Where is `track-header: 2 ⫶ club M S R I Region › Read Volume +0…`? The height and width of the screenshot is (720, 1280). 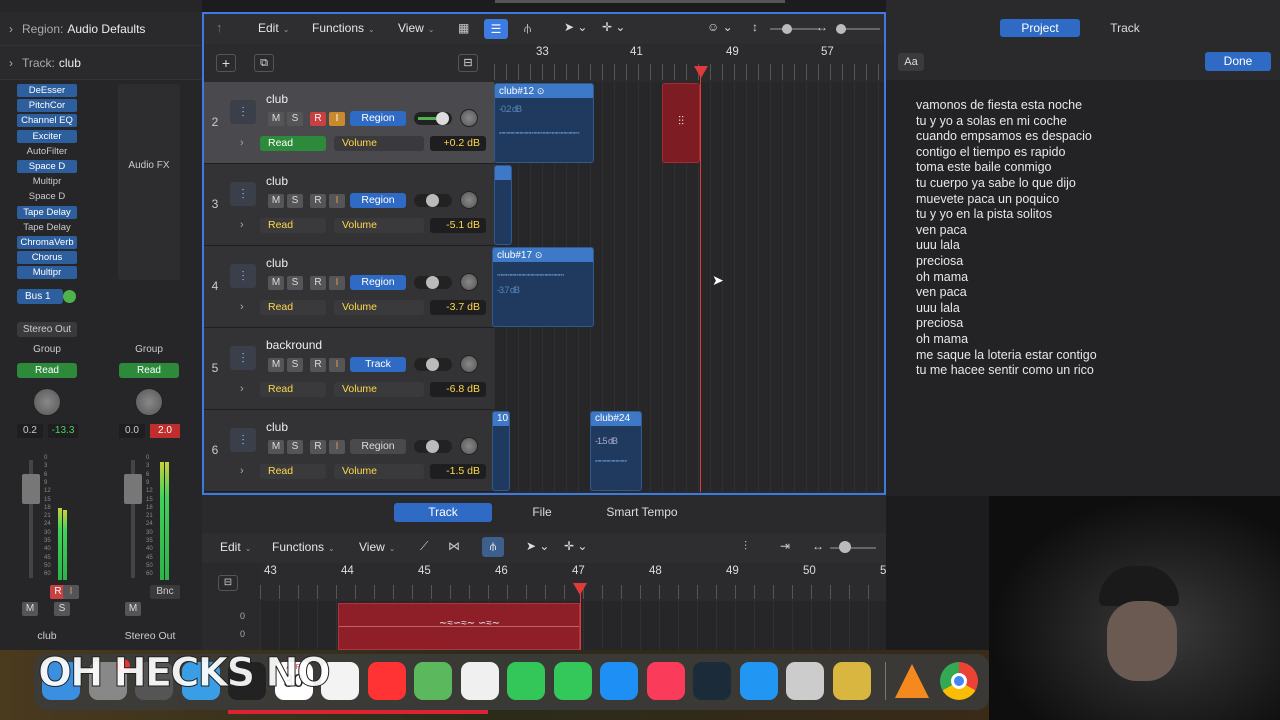
track-header: 2 ⫶ club M S R I Region › Read Volume +0… is located at coordinates (349, 123).